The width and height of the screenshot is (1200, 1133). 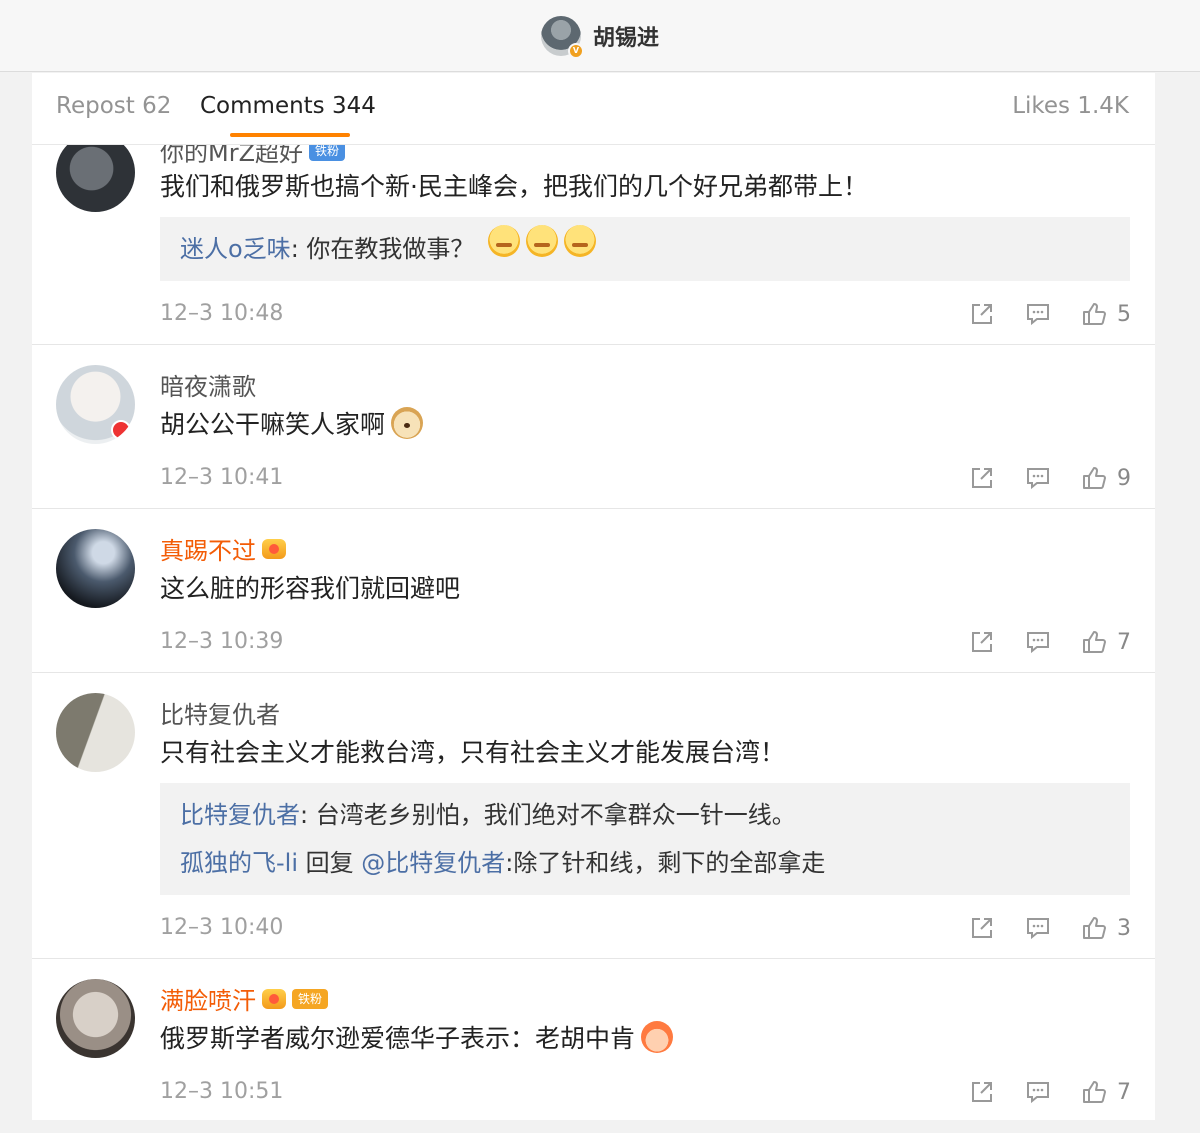 I want to click on comment-item: 暗夜潇歌 胡公公干嘛笑人家啊 12–3 10:41 9, so click(x=593, y=427).